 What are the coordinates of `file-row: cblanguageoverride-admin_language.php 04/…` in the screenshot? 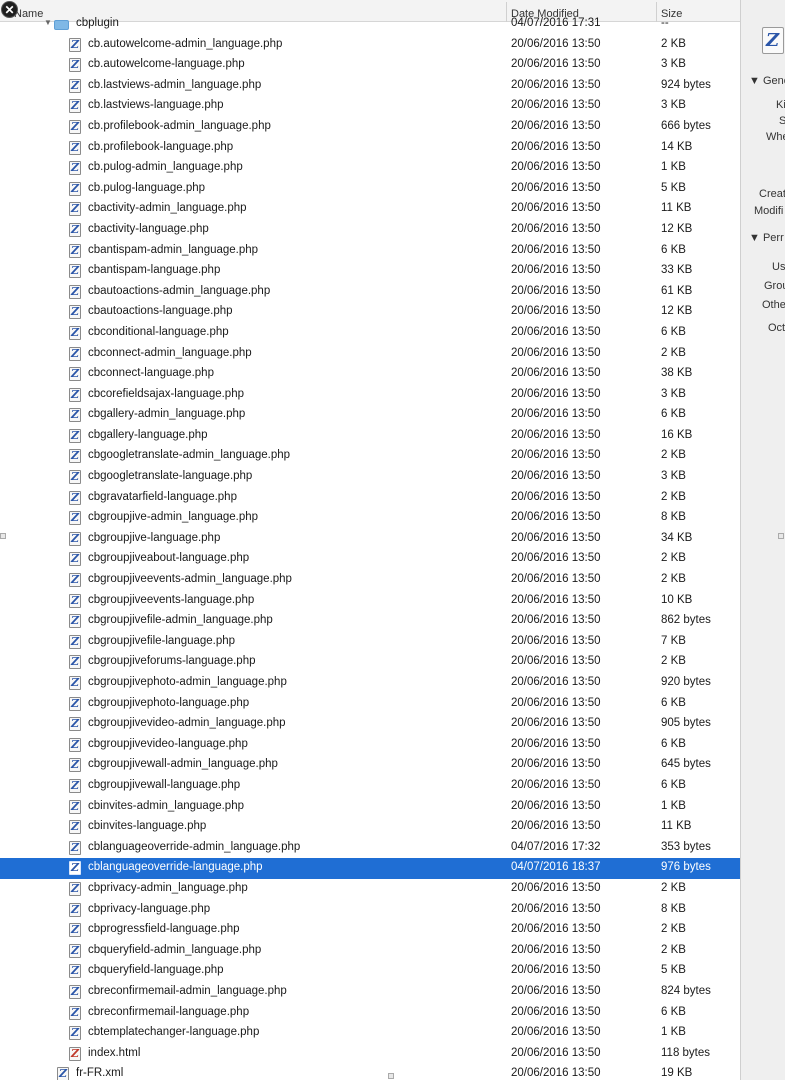 It's located at (370, 848).